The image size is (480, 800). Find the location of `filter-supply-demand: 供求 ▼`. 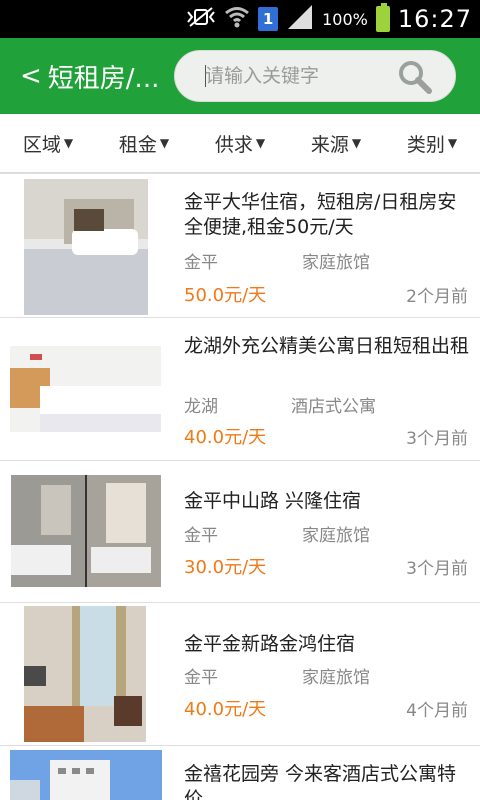

filter-supply-demand: 供求 ▼ is located at coordinates (240, 143).